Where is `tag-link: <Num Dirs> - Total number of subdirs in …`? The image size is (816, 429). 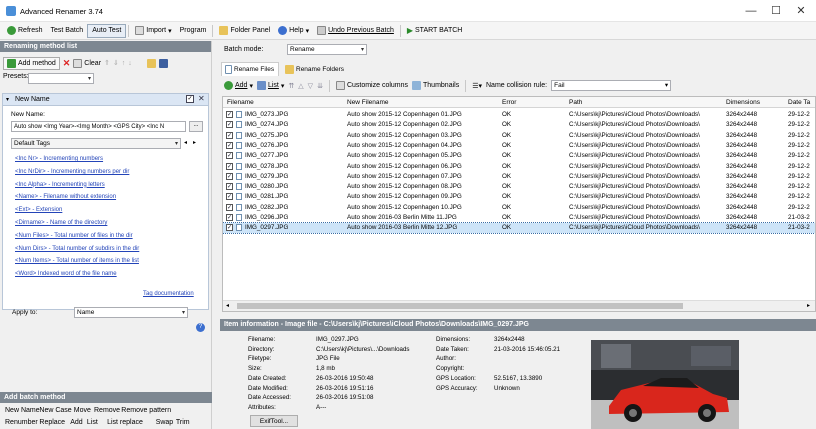 tag-link: <Num Dirs> - Total number of subdirs in … is located at coordinates (77, 249).